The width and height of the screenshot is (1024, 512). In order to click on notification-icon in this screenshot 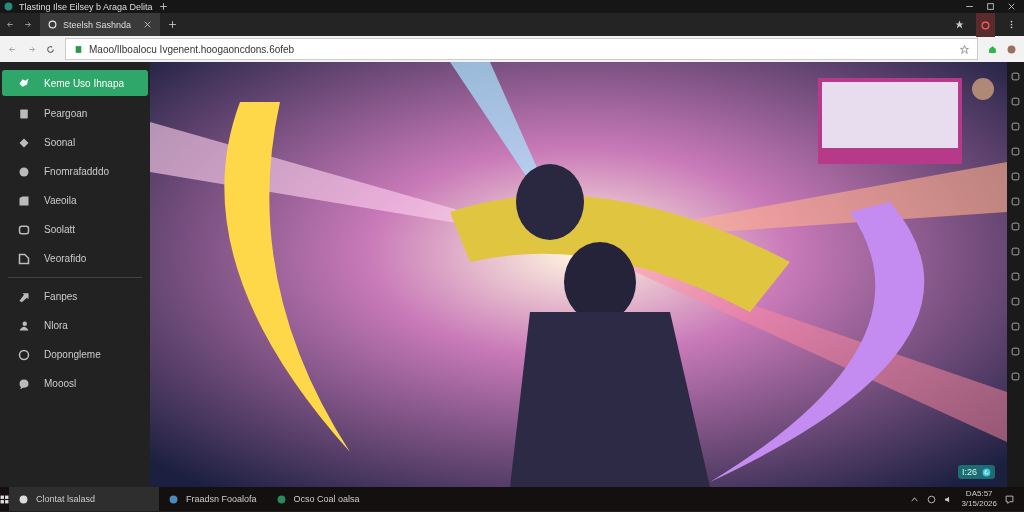, I will do `click(1009, 499)`.